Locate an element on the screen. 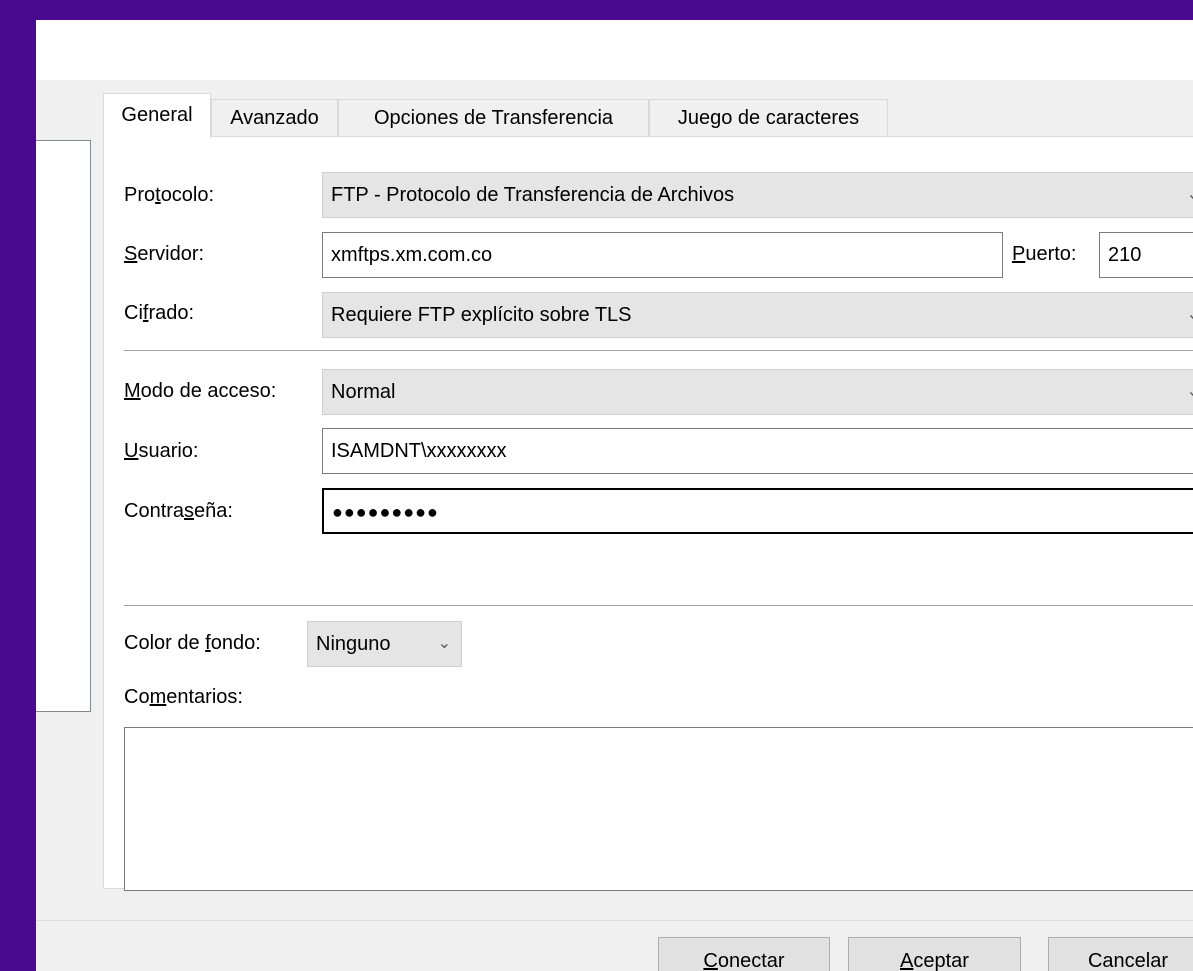  encryption-label: Cifrado: is located at coordinates (159, 313).